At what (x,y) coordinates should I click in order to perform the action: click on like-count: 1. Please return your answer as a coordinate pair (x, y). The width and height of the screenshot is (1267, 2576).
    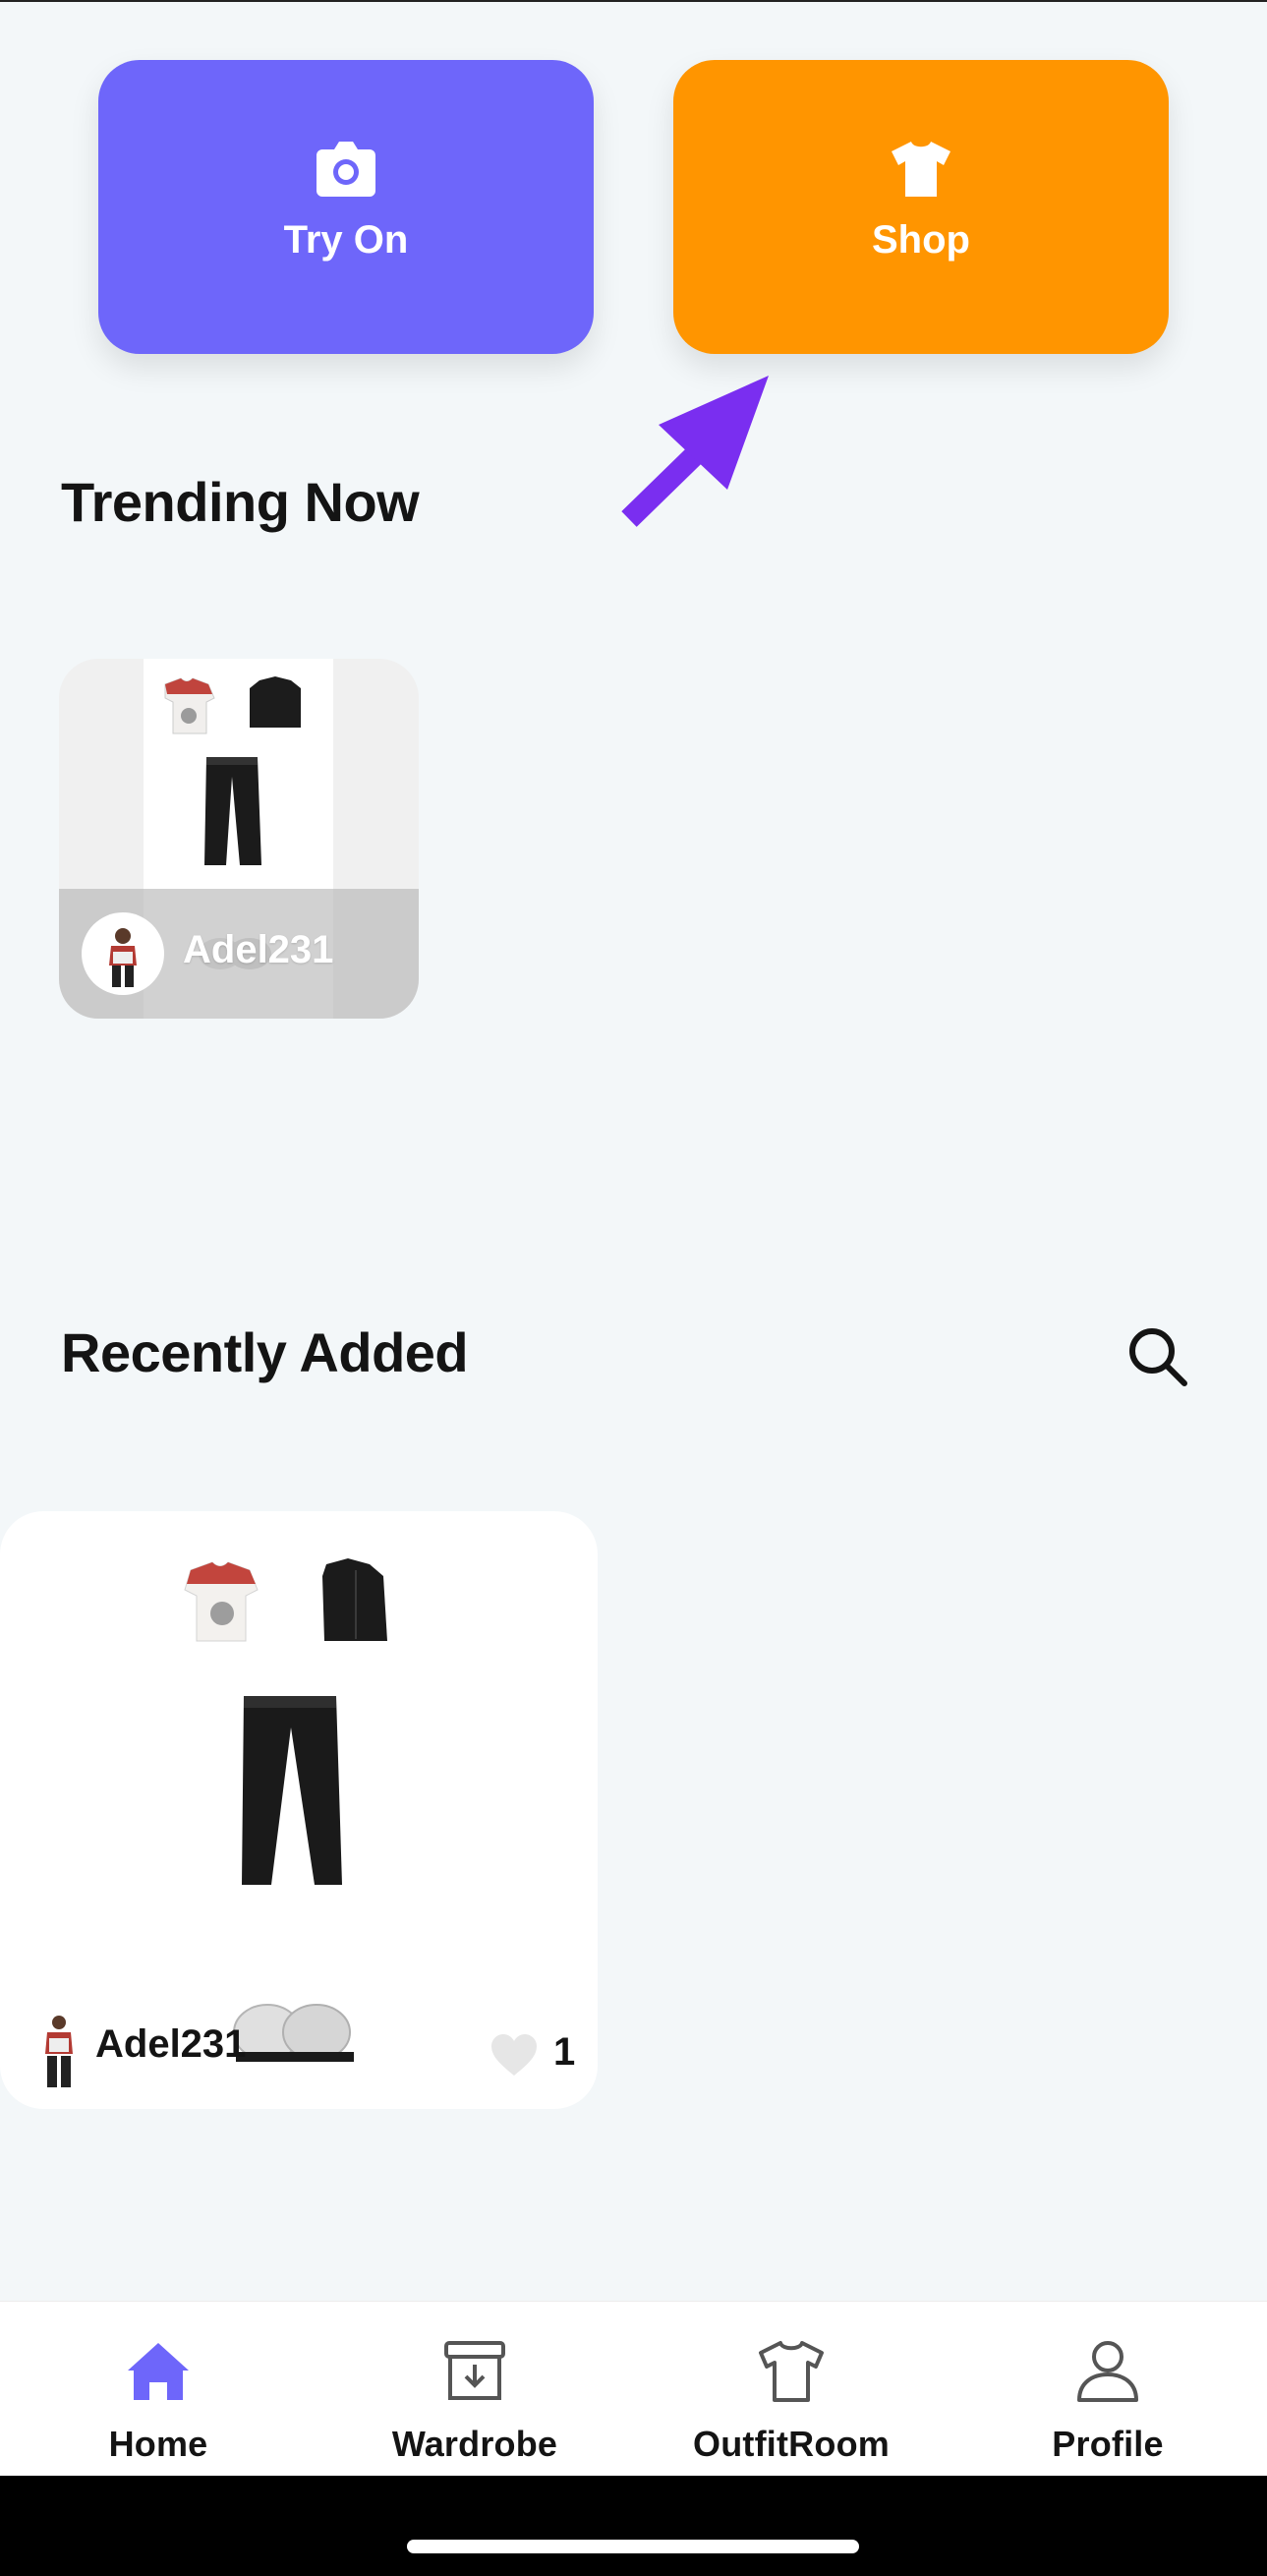
    Looking at the image, I should click on (564, 2052).